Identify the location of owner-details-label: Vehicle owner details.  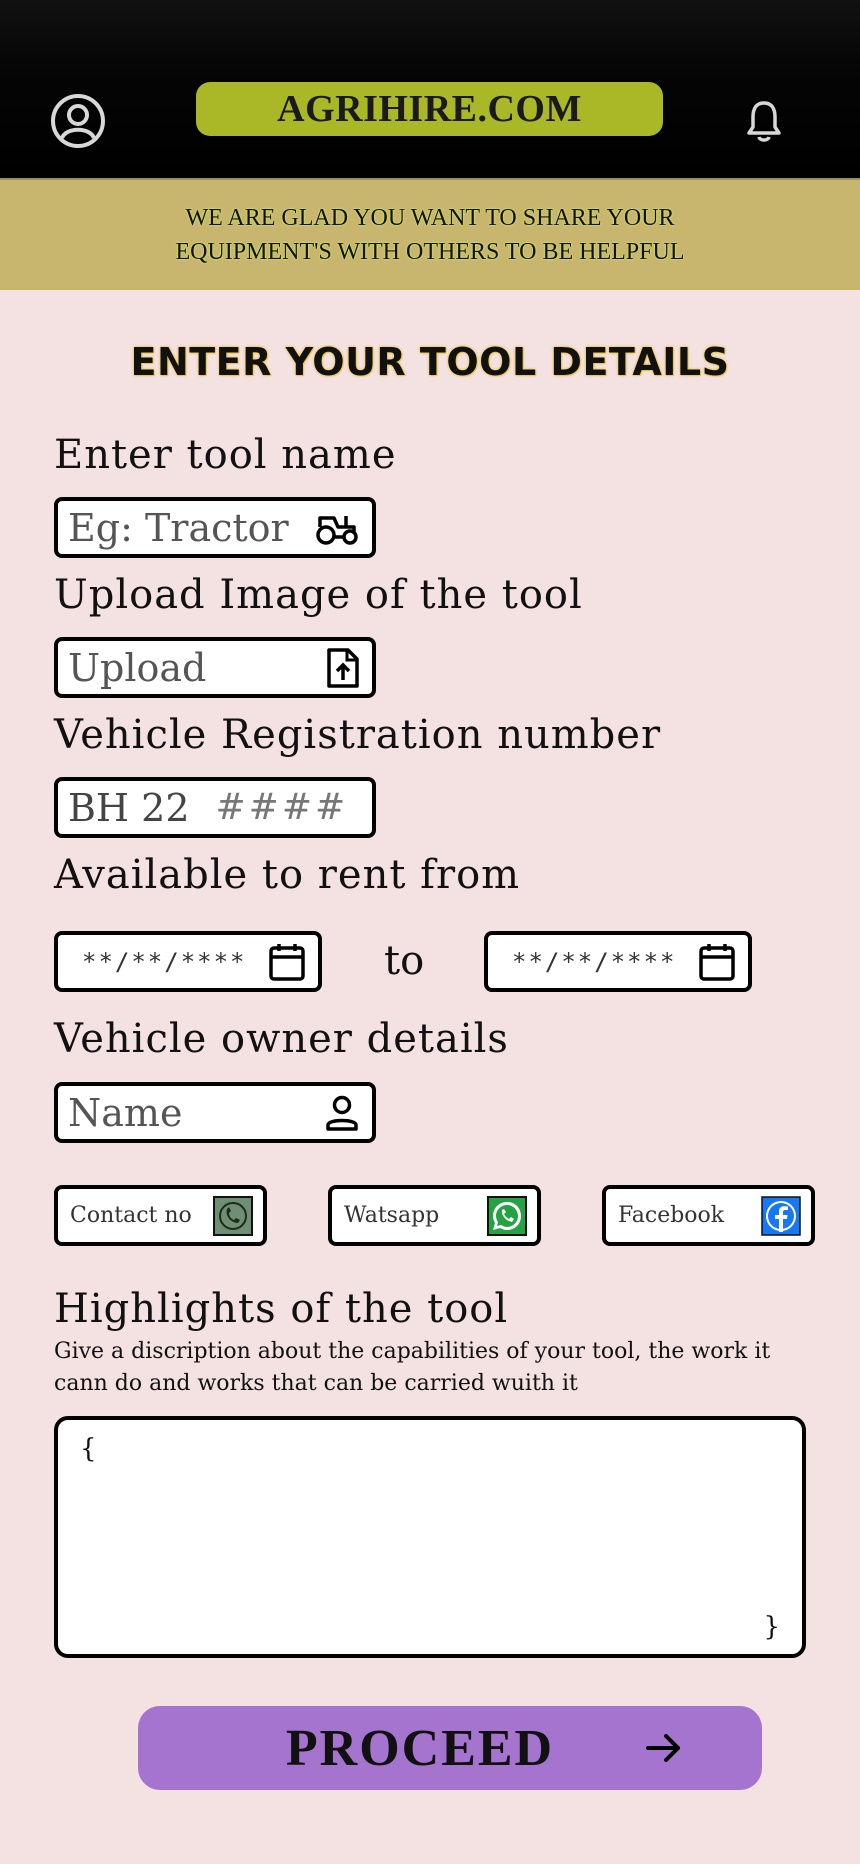
(281, 1039).